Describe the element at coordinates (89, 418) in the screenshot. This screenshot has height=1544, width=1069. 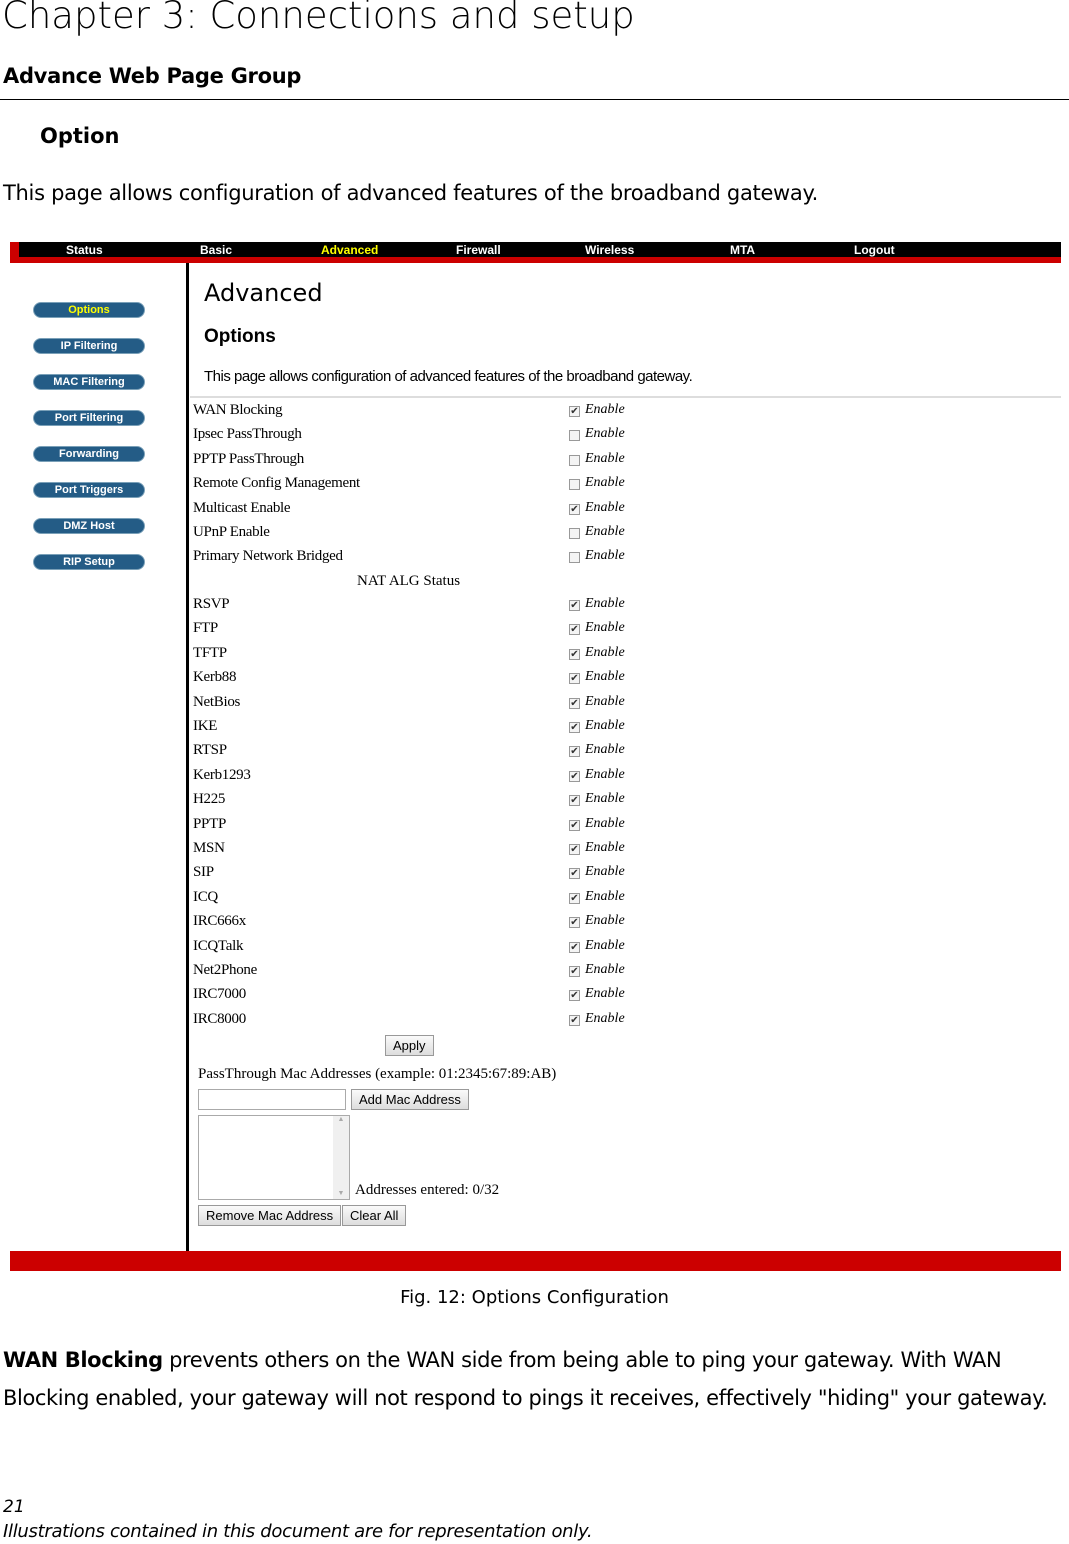
I see `sidebar-item-port-filtering: Port Filtering` at that location.